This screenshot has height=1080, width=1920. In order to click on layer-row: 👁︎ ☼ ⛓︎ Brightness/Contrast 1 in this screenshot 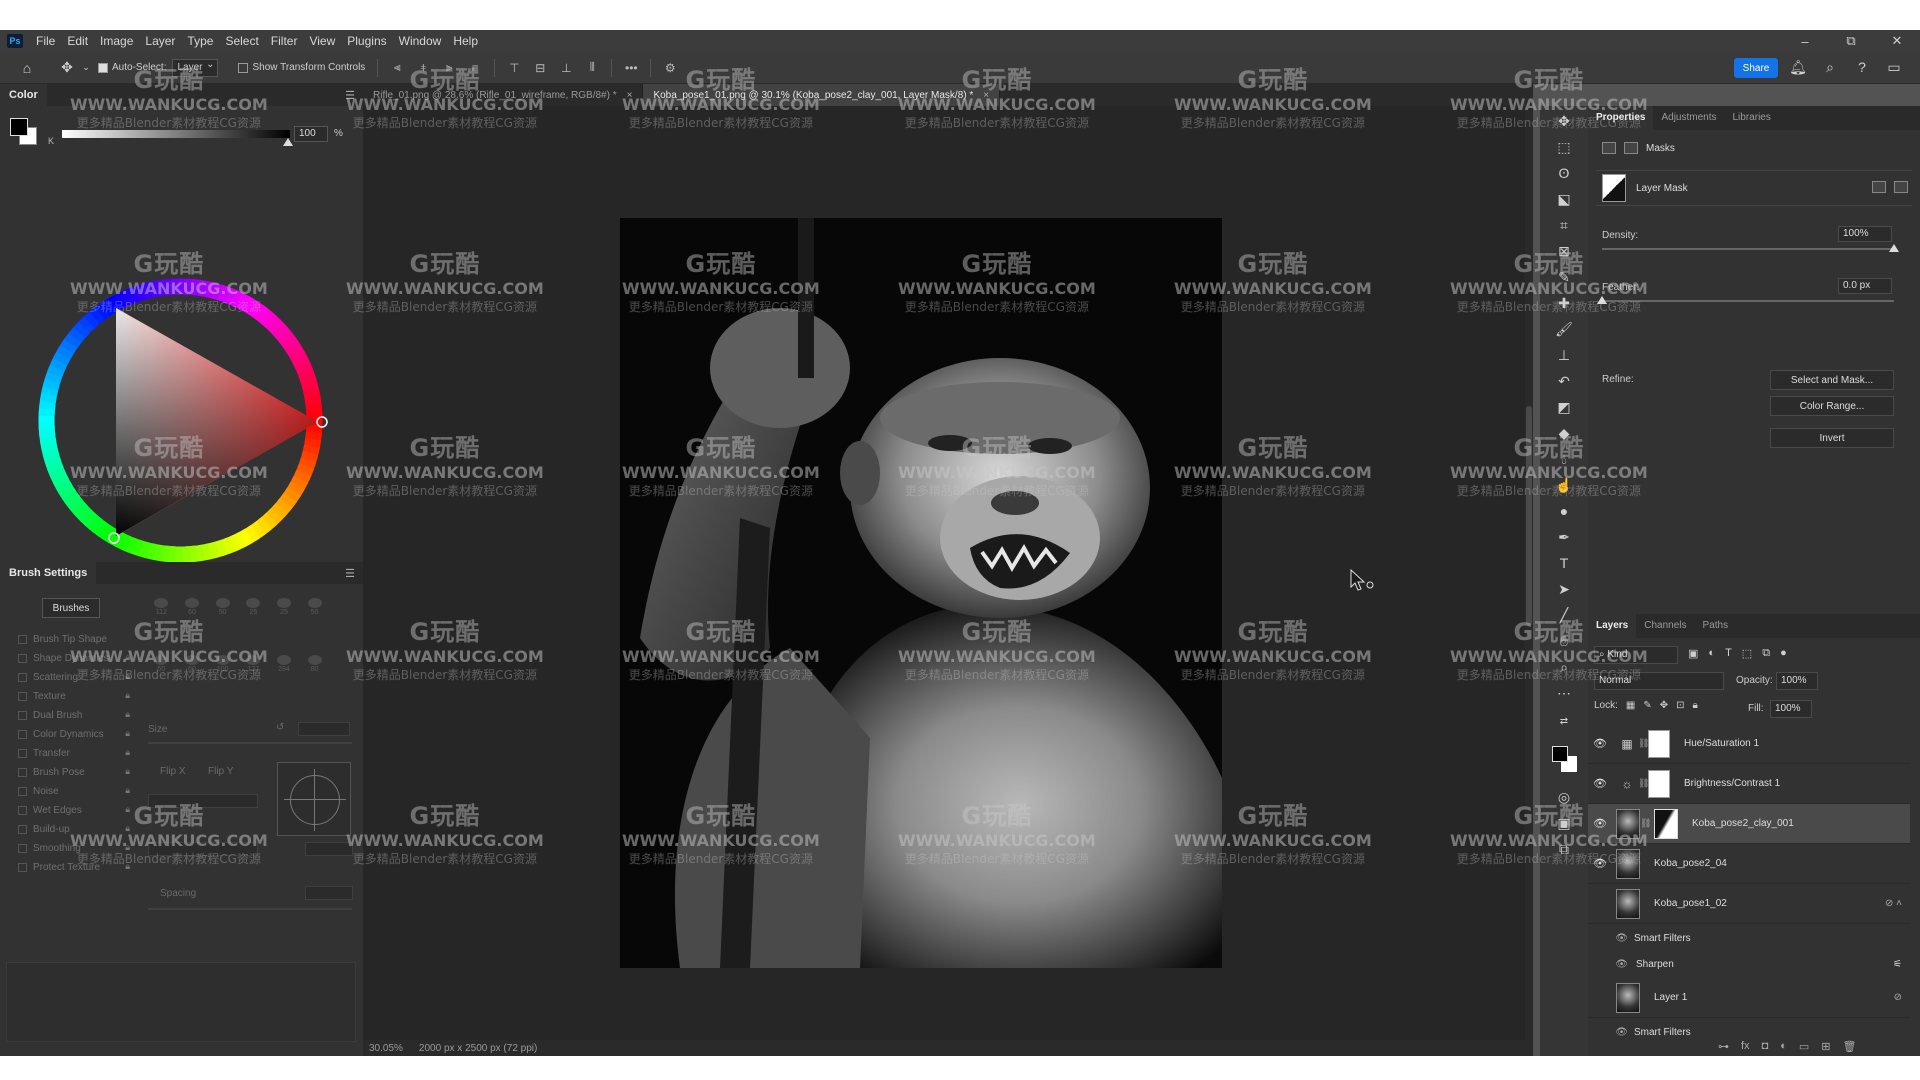, I will do `click(1749, 784)`.